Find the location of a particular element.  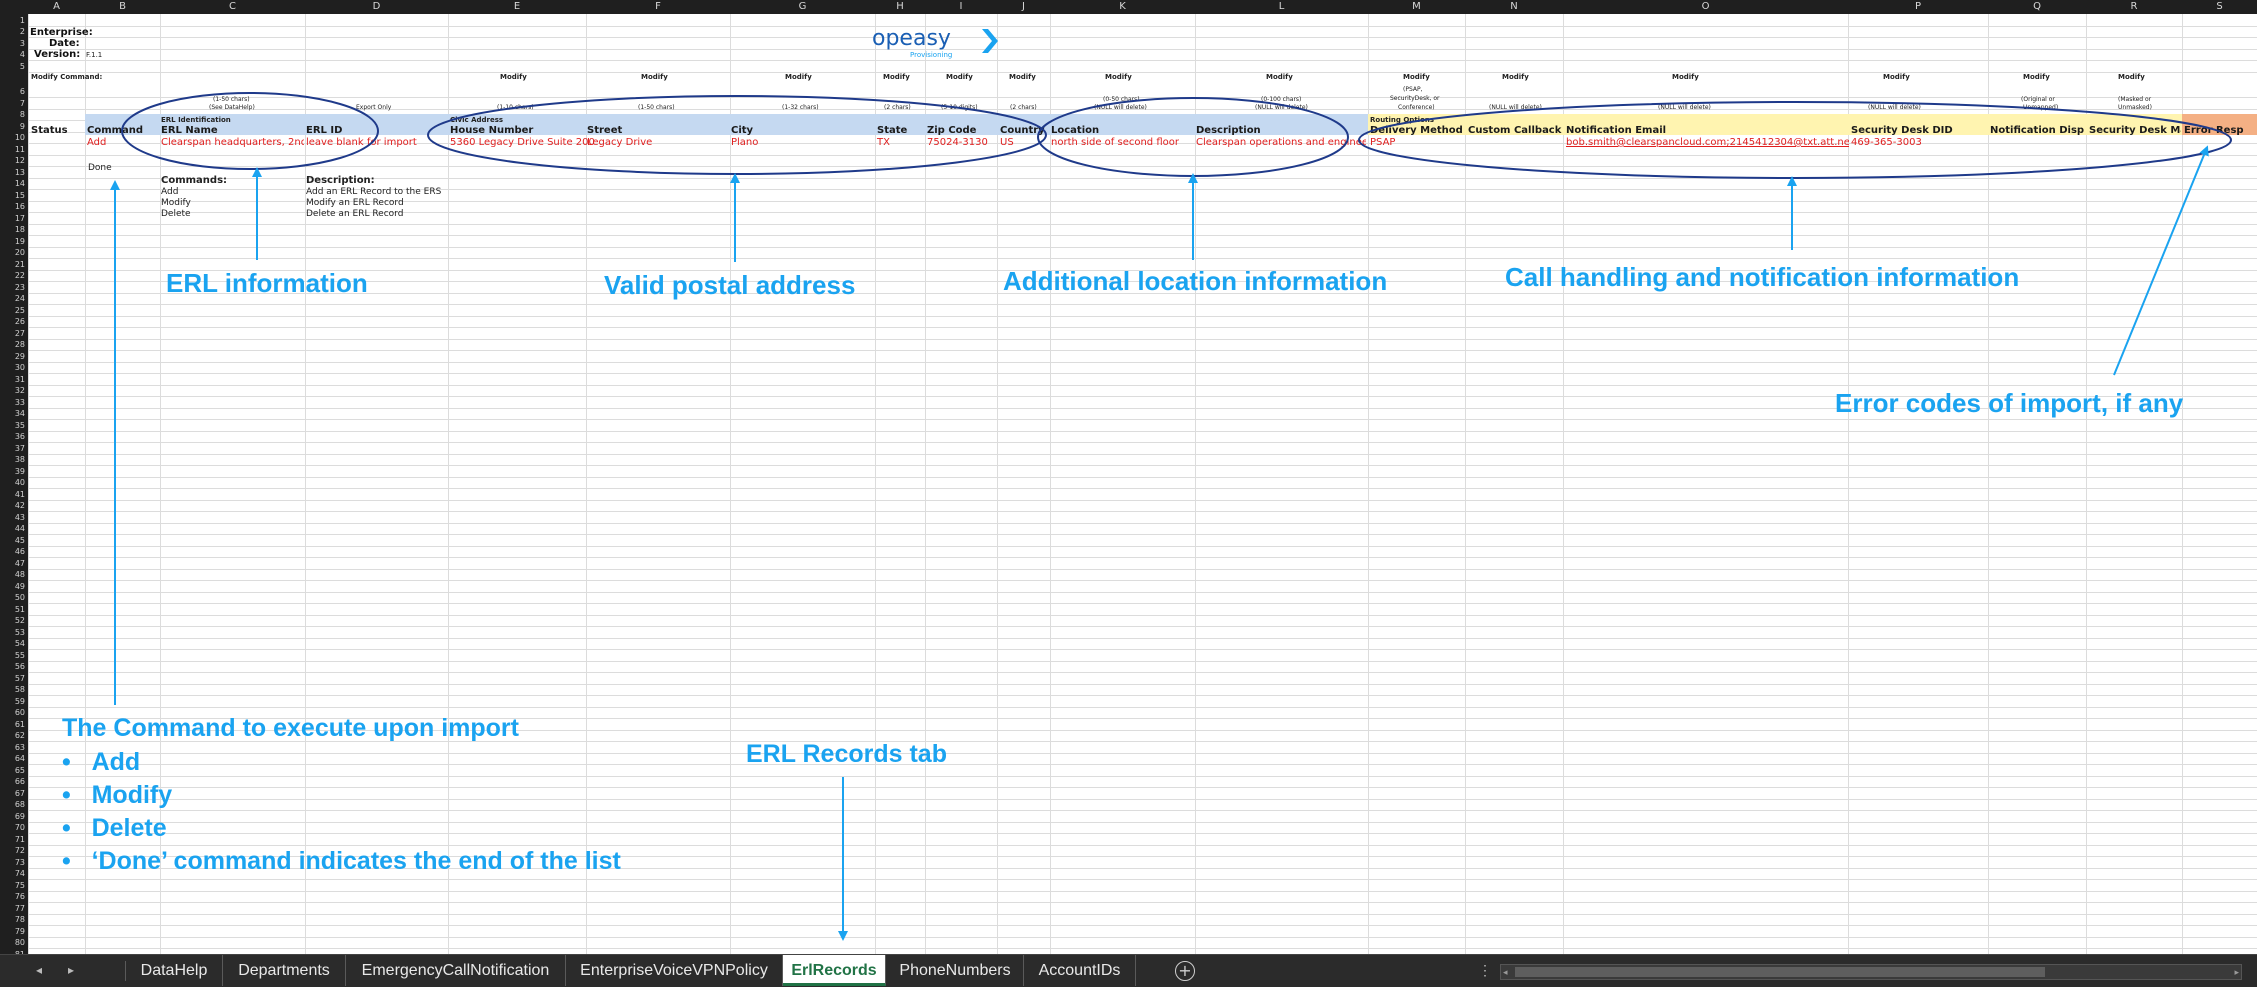

bullet-delete-text: Delete is located at coordinates (129, 828).